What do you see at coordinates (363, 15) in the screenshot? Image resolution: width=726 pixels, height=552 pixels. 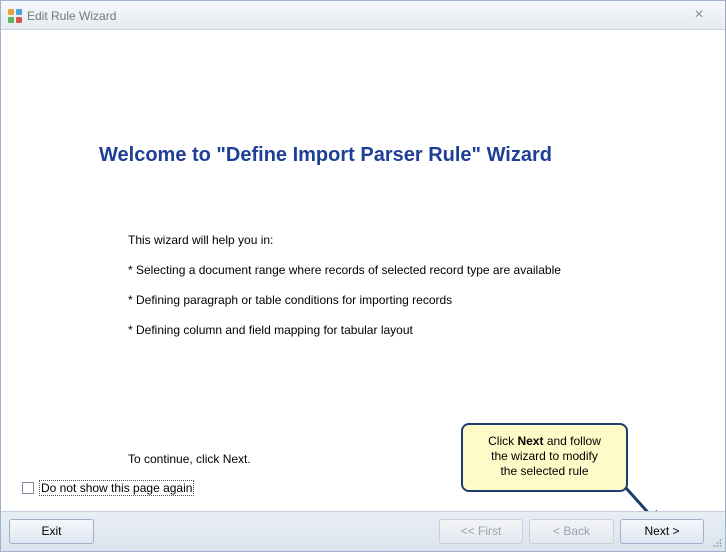 I see `title-bar: Edit Rule Wizard ×` at bounding box center [363, 15].